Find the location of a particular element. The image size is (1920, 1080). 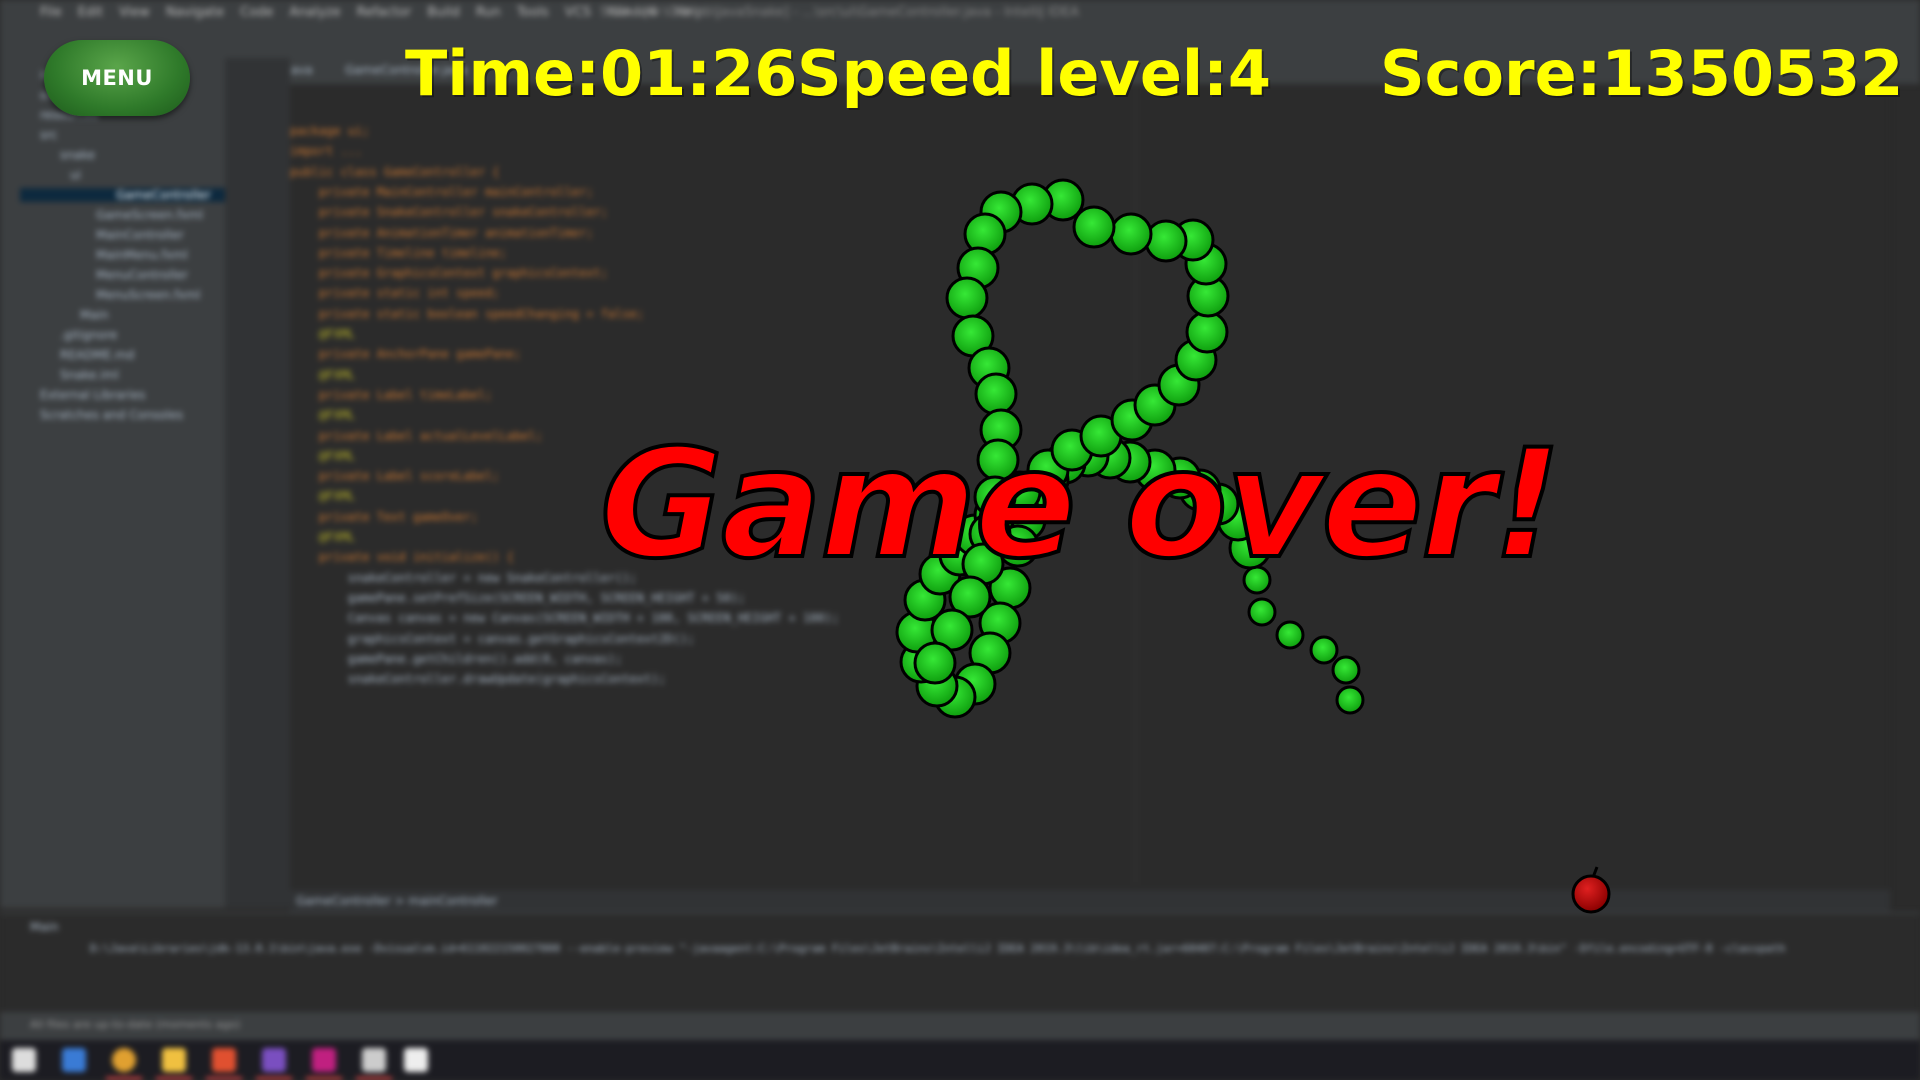

game-over-text: Game over! is located at coordinates (1081, 505).